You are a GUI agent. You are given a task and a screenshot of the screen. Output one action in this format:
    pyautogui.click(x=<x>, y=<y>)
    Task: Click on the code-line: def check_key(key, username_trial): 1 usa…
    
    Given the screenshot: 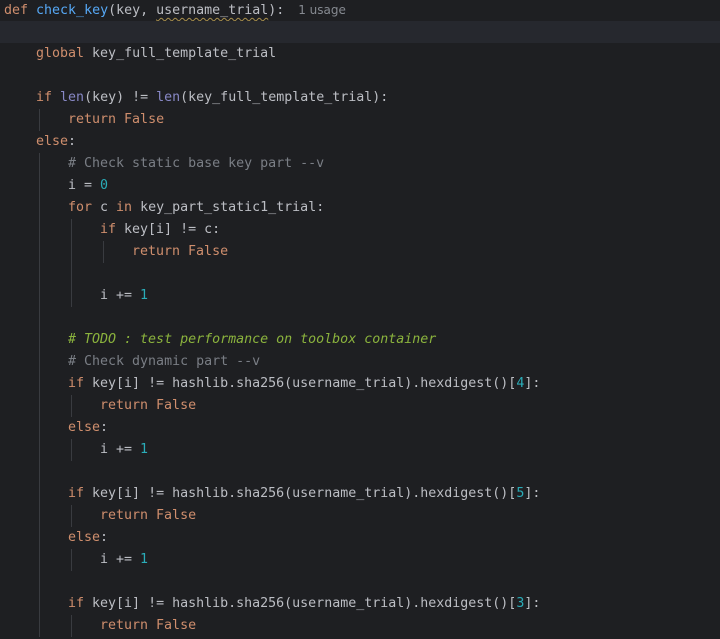 What is the action you would take?
    pyautogui.click(x=360, y=10)
    